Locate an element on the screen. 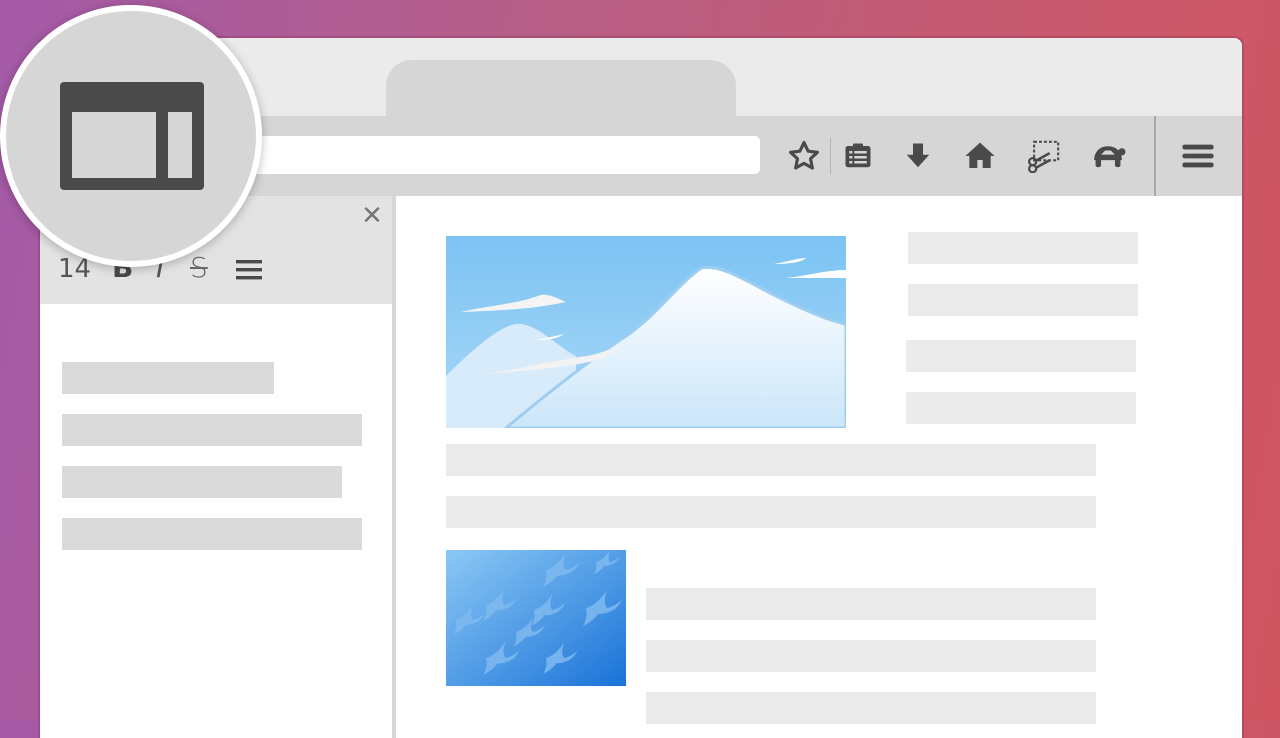 Image resolution: width=1280 pixels, height=738 pixels. strikethrough-button: S is located at coordinates (199, 267).